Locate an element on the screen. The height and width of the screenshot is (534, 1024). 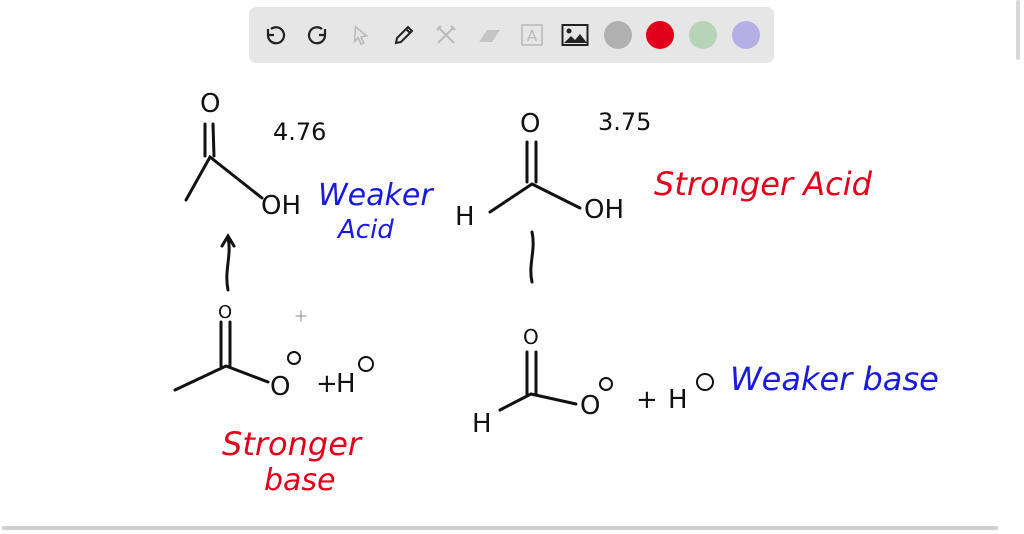
formate-o-top: O is located at coordinates (531, 337).